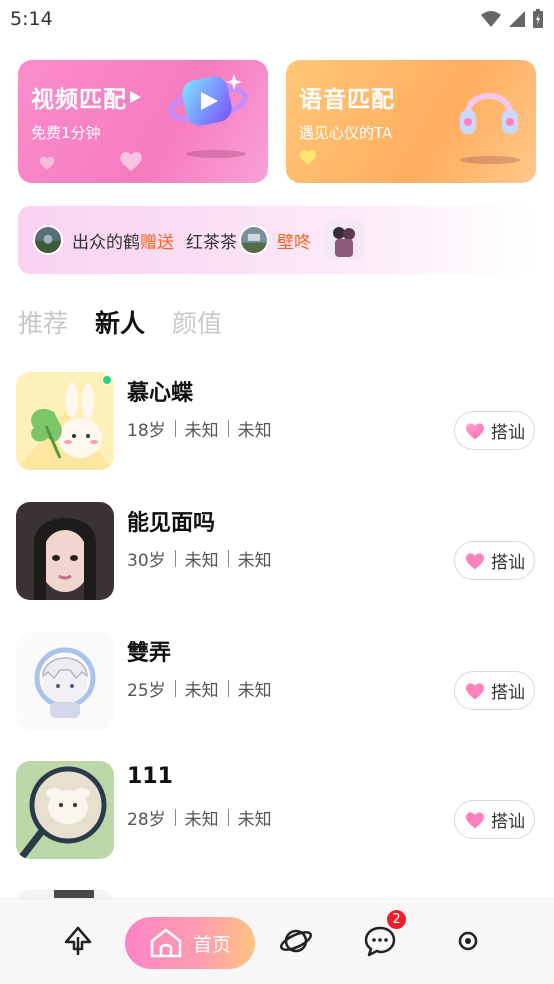  Describe the element at coordinates (277, 811) in the screenshot. I see `user-list-item: 111 28岁 未知 未知 搭讪` at that location.